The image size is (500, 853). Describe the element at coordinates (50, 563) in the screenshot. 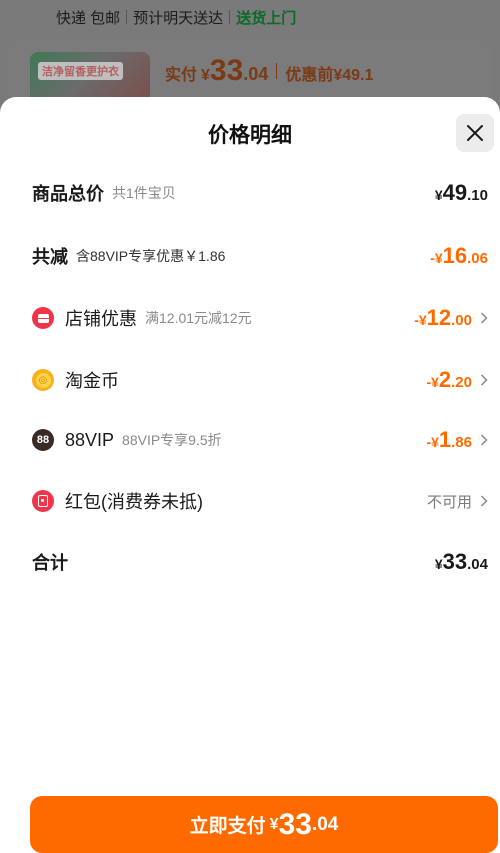

I see `row-label: 合计` at that location.